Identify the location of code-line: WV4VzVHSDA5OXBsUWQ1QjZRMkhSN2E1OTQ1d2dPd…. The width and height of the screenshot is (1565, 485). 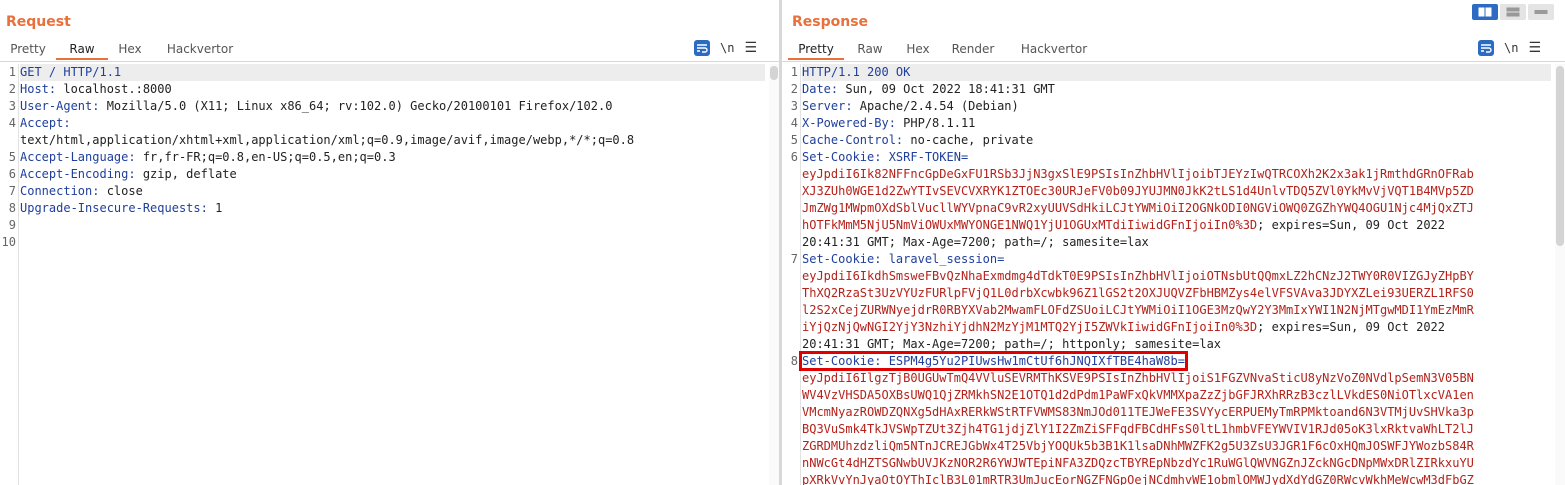
(1176, 395).